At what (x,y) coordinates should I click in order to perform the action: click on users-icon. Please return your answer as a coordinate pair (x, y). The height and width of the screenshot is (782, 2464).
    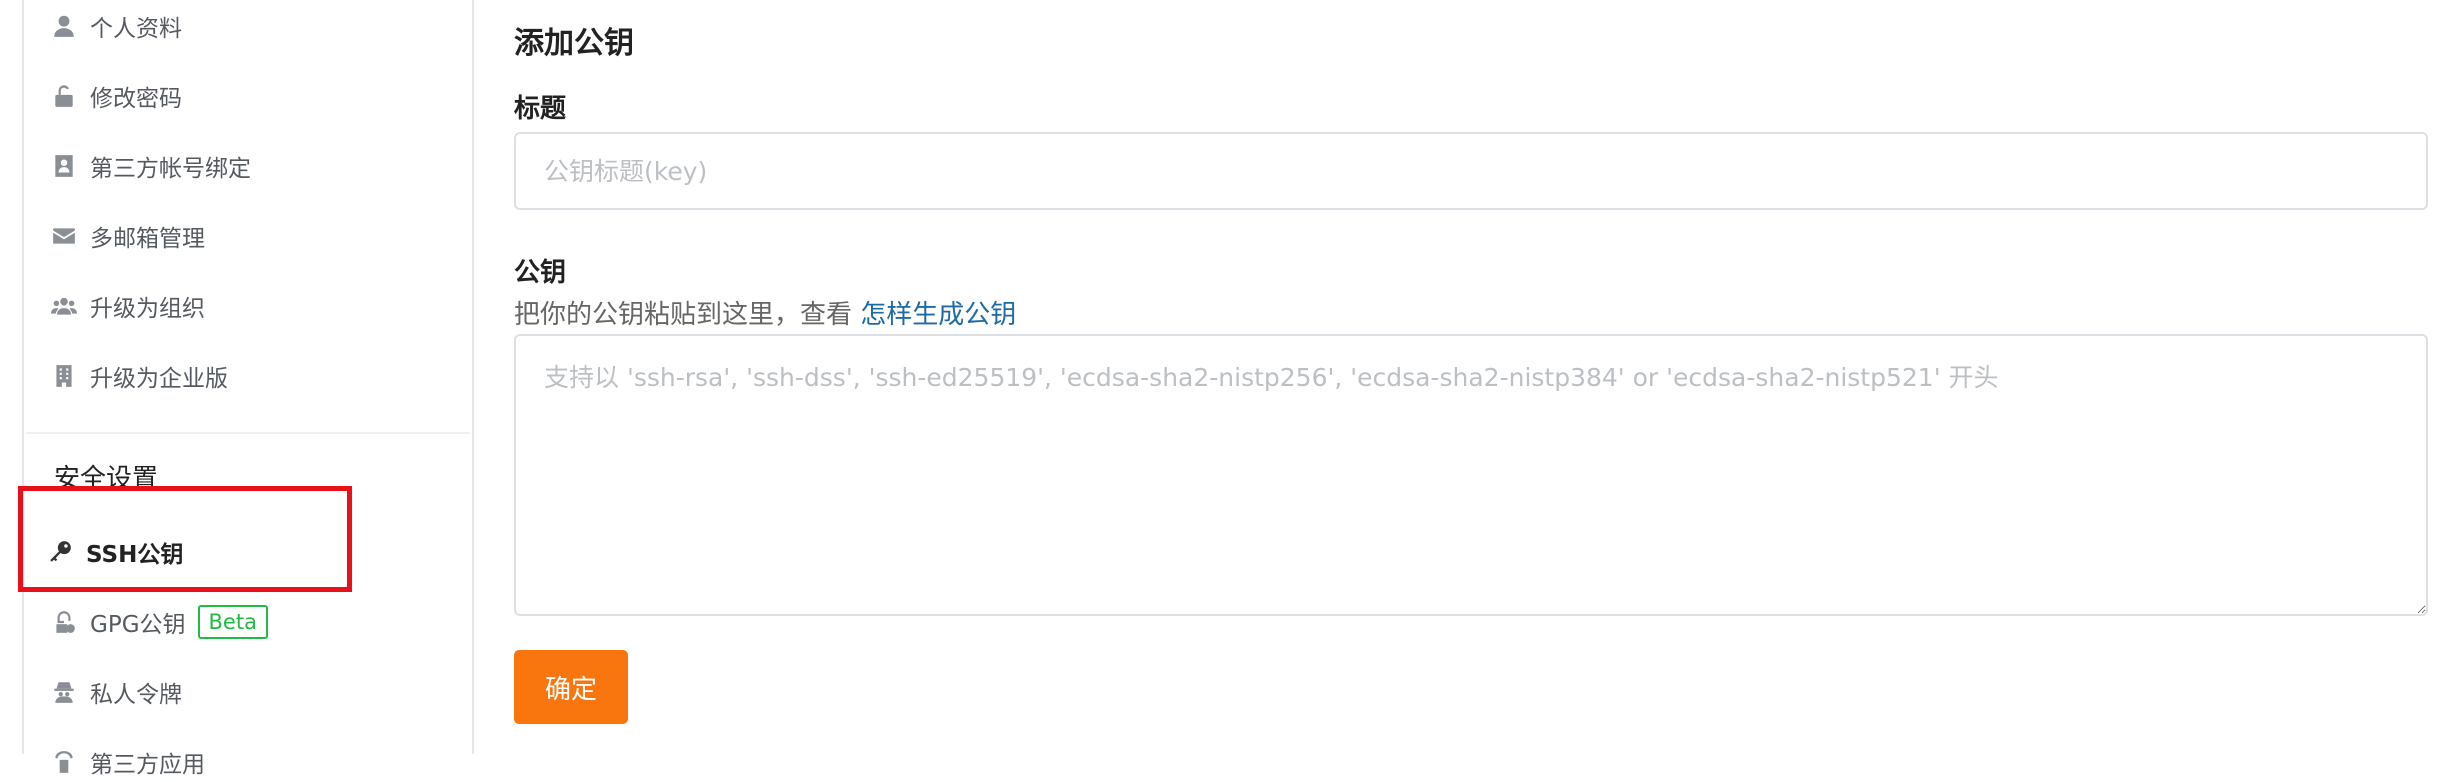
    Looking at the image, I should click on (64, 306).